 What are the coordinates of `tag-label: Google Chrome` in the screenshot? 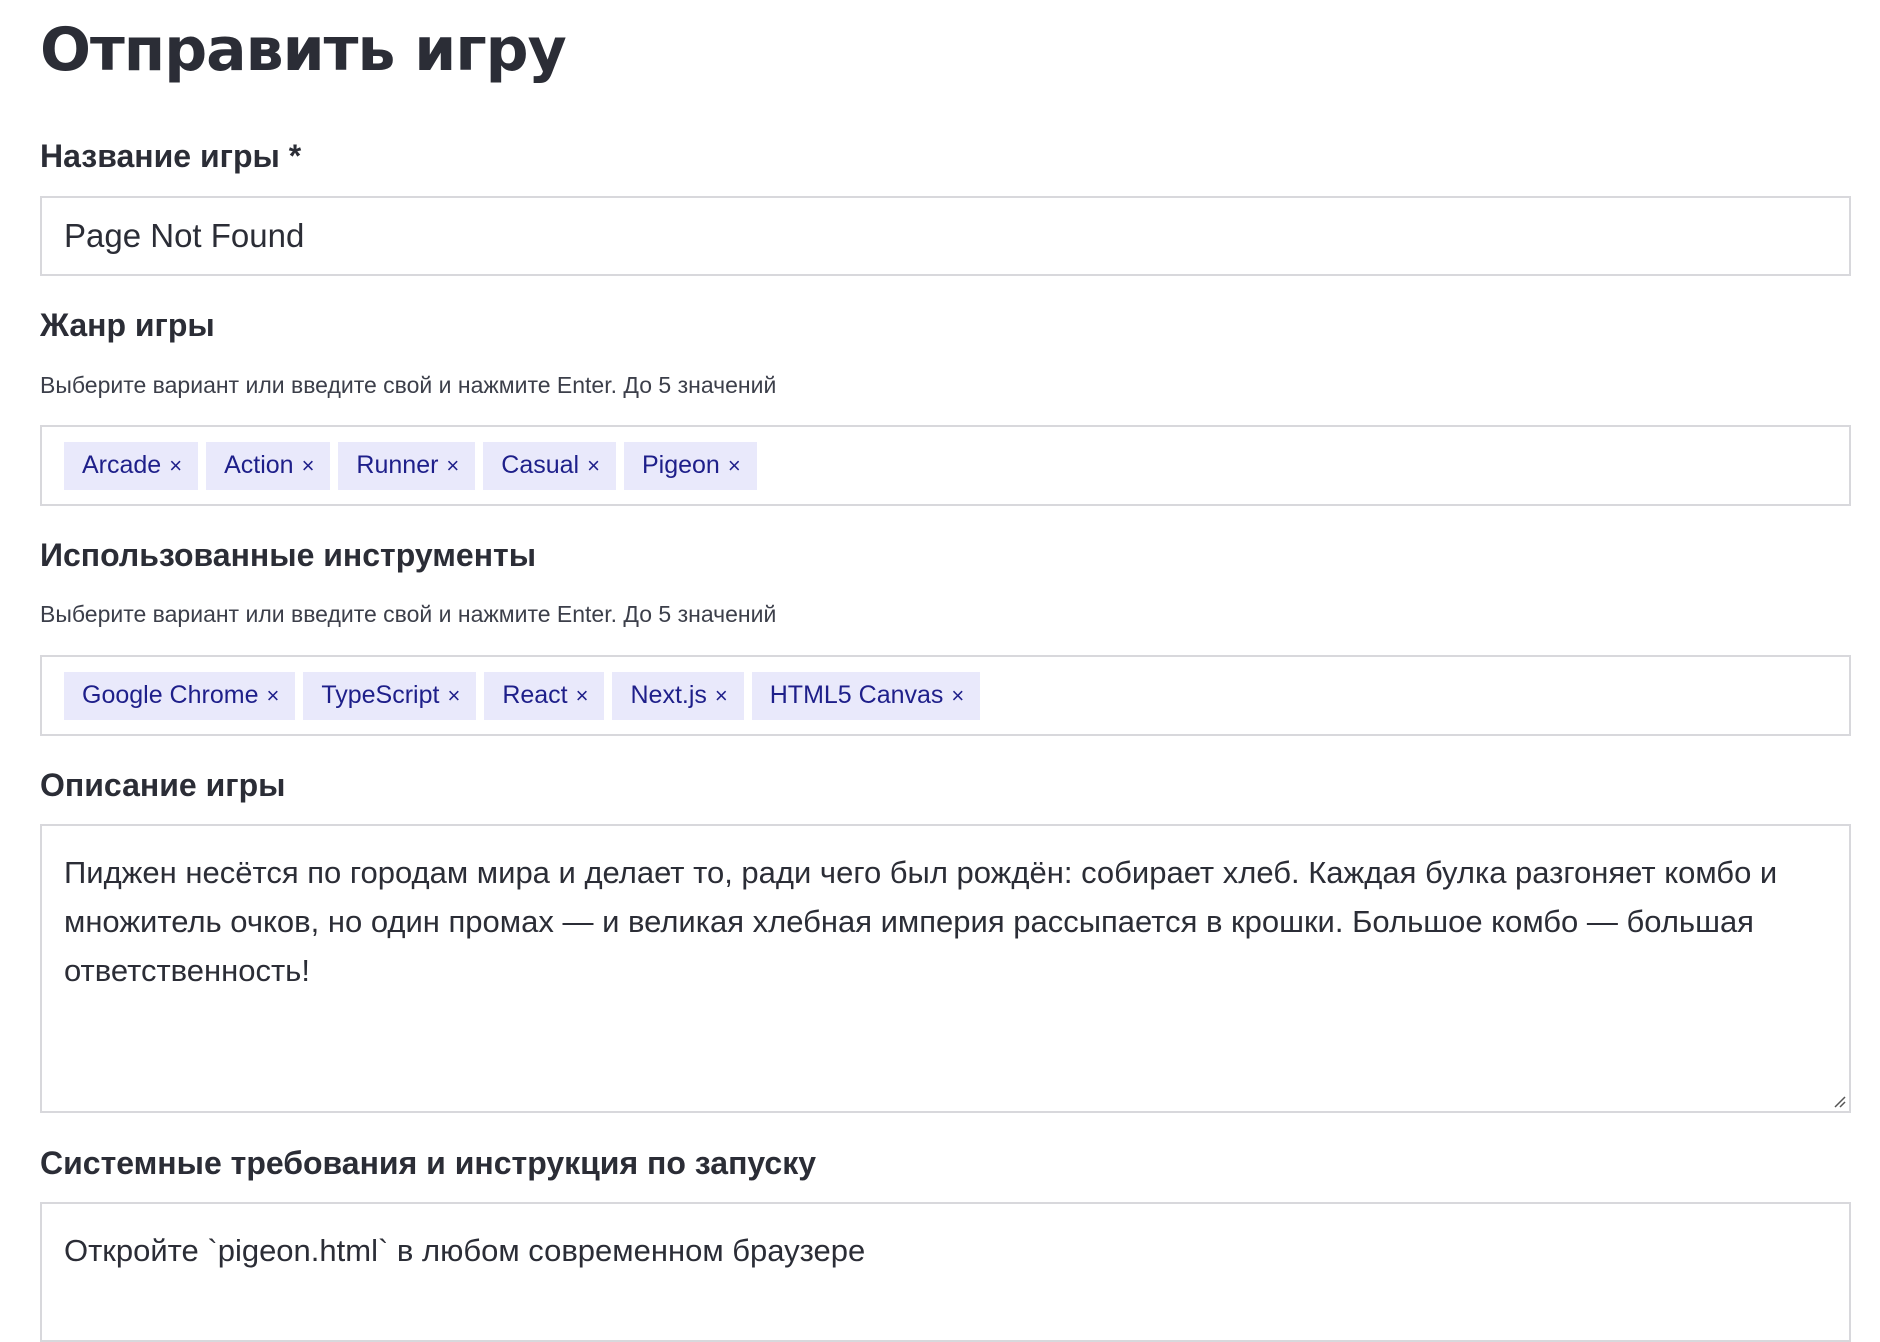 It's located at (170, 695).